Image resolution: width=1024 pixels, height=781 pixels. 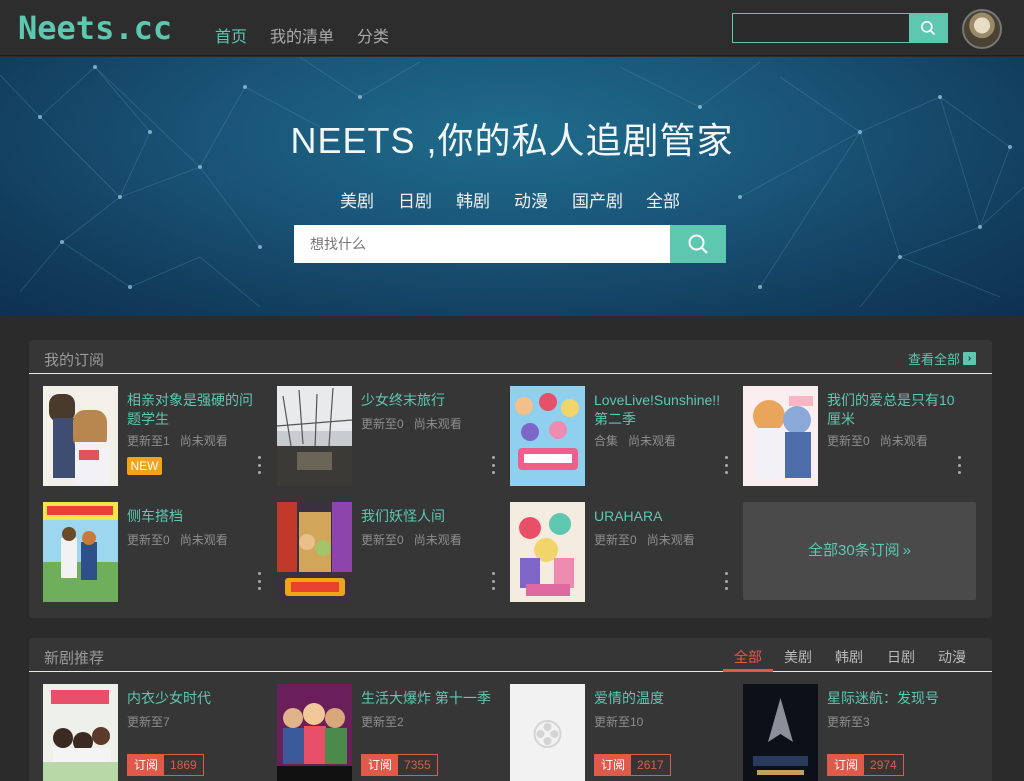 What do you see at coordinates (389, 436) in the screenshot?
I see `subscription-card: 少女终末旅行 更新至0 尚未观看` at bounding box center [389, 436].